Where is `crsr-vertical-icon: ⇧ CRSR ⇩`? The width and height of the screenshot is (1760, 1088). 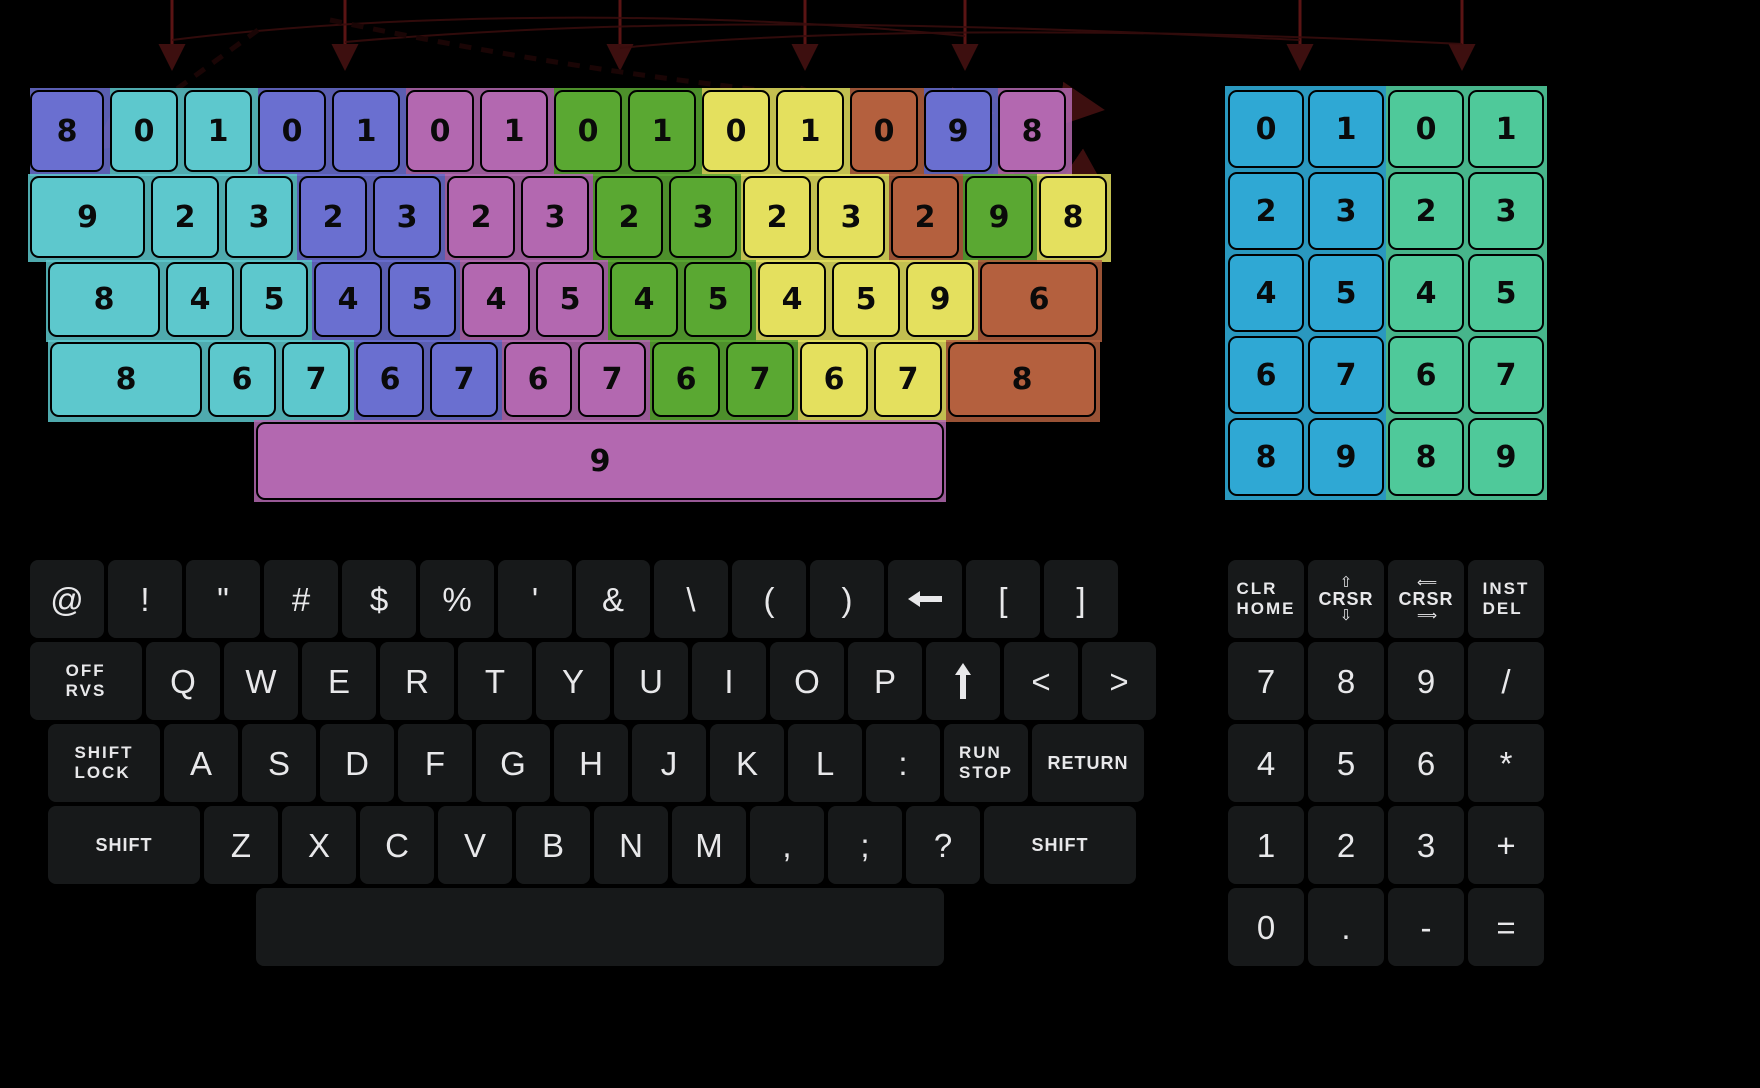 crsr-vertical-icon: ⇧ CRSR ⇩ is located at coordinates (1345, 599).